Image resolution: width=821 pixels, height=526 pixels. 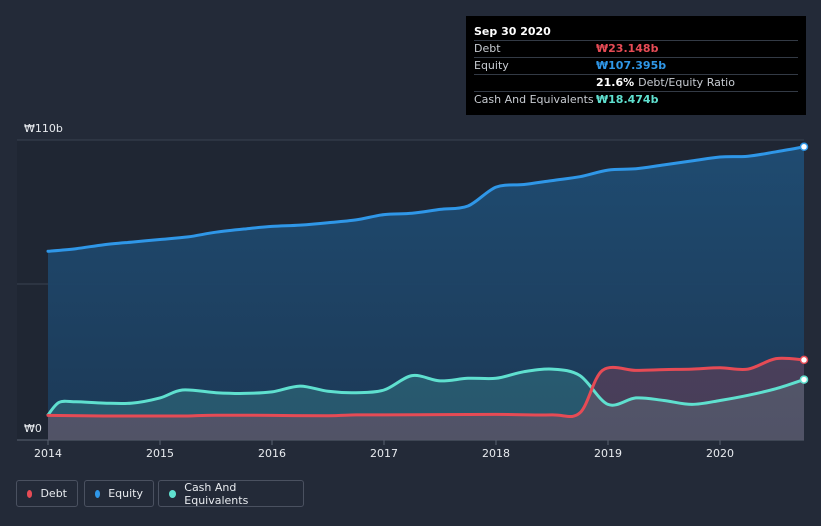 I want to click on tooltip-row-cash: Cash And Equivalents ₩18.474b, so click(x=636, y=99).